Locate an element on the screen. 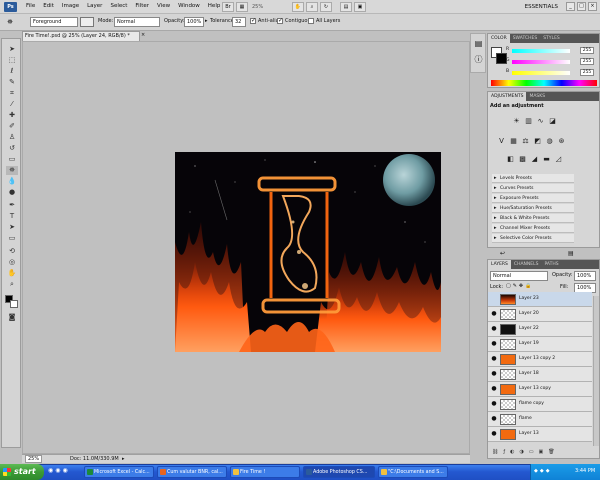 This screenshot has width=600, height=480. green-slider-track is located at coordinates (541, 62).